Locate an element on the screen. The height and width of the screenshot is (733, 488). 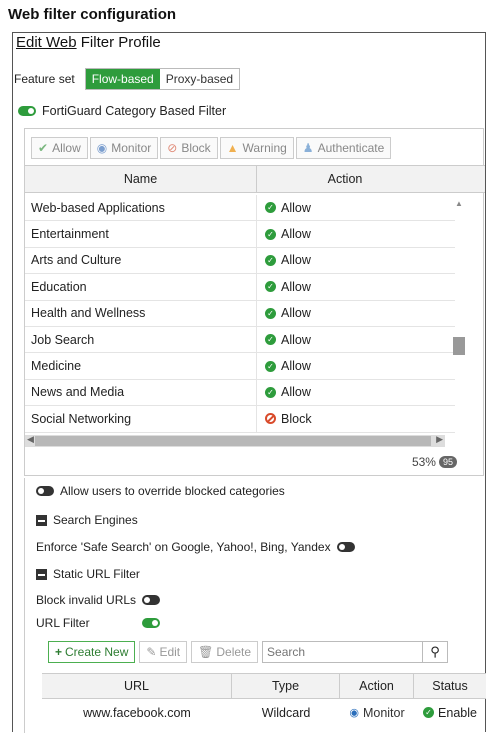
static-url-header: Static URL Filter is located at coordinates (88, 574).